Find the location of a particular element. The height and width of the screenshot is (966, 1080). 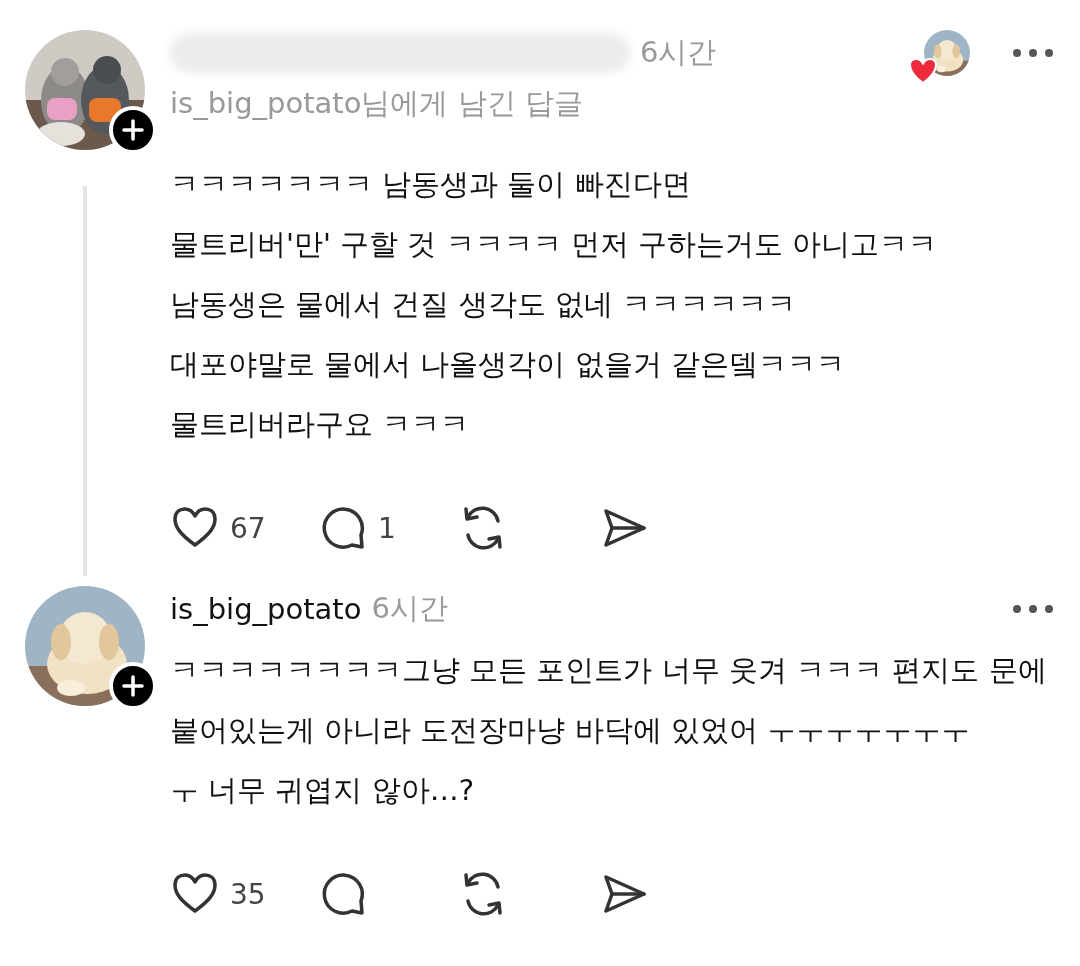

comment-text: 남동생은 물에서 건질 생각도 없네 ㅋㅋㅋㅋㅋㅋ is located at coordinates (484, 304).